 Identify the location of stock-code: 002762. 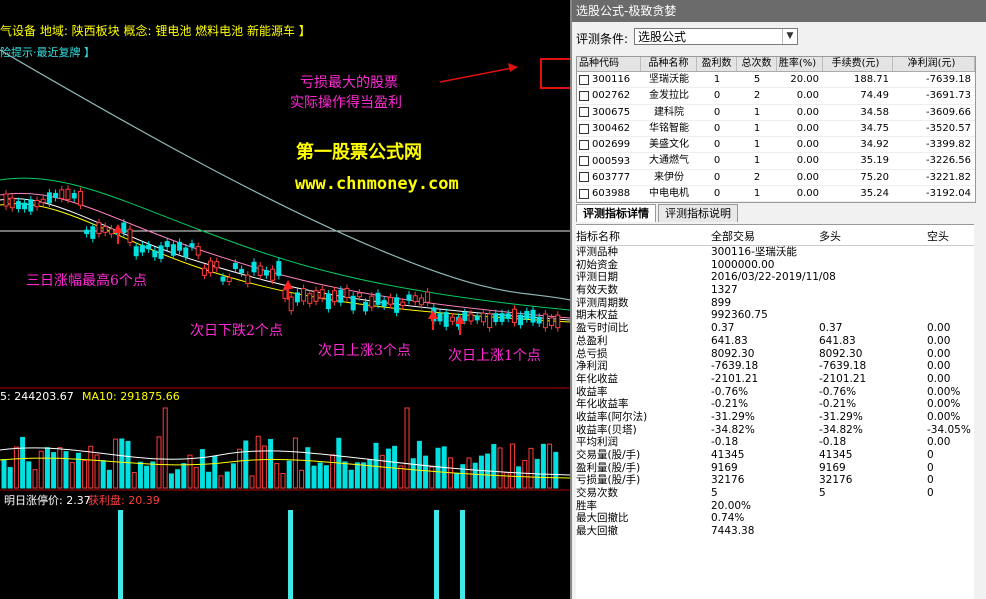
(611, 96).